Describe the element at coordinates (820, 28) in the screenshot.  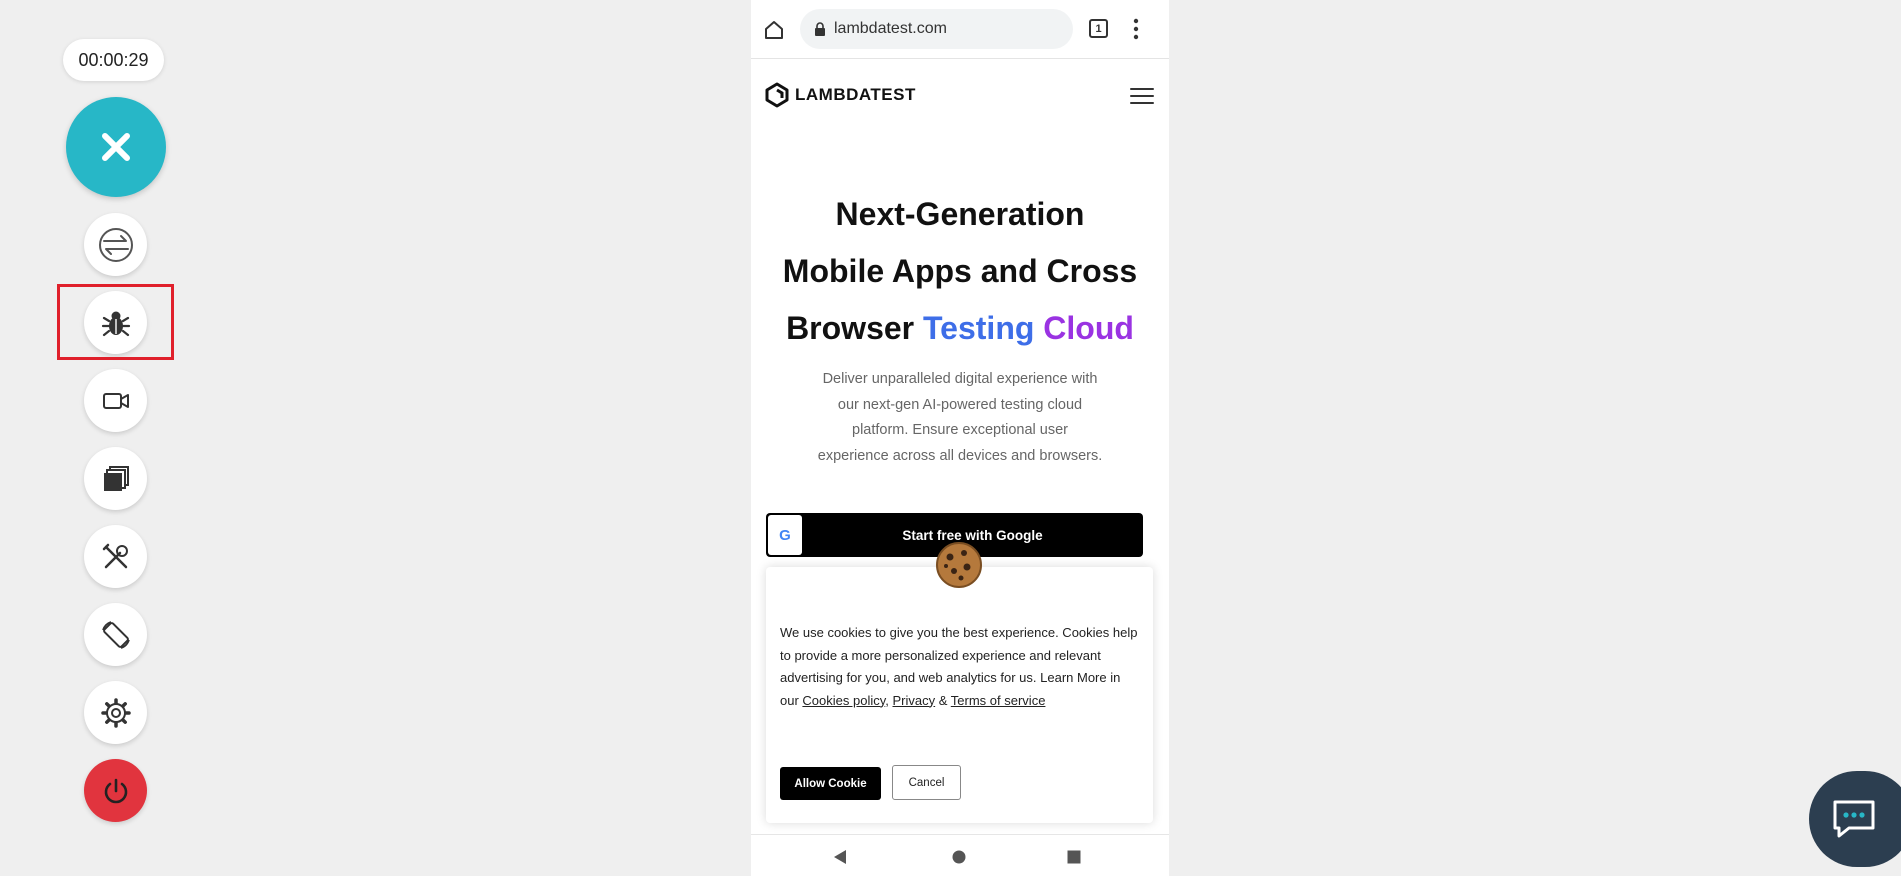
I see `lock-icon` at that location.